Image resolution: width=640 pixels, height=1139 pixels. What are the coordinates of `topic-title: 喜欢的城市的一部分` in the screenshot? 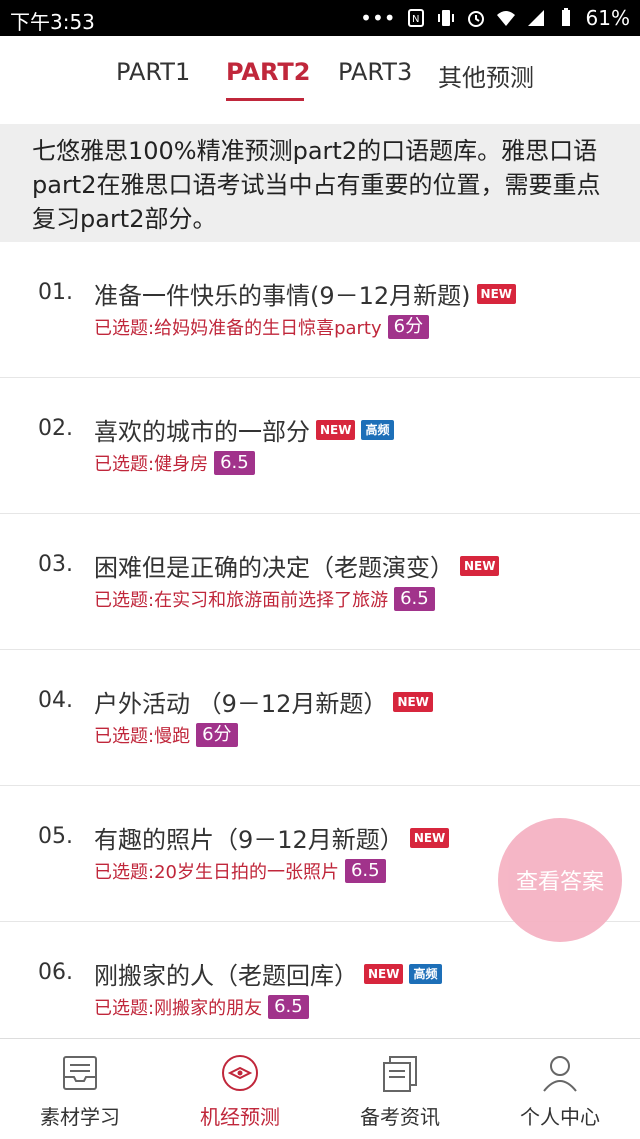 It's located at (202, 432).